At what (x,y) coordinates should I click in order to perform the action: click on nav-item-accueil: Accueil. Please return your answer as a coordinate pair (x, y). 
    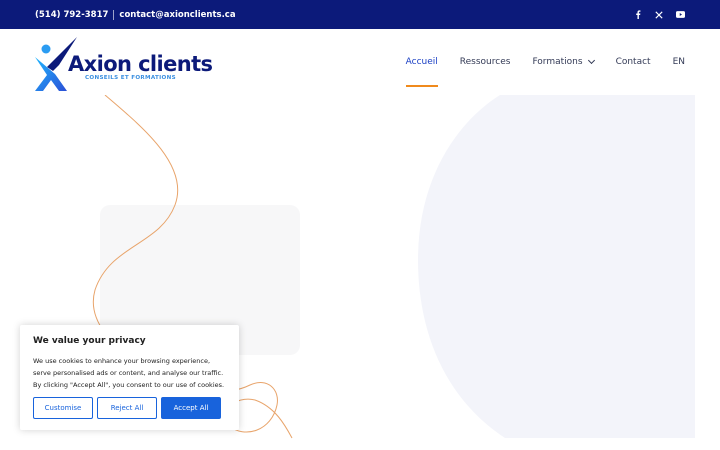
    Looking at the image, I should click on (421, 62).